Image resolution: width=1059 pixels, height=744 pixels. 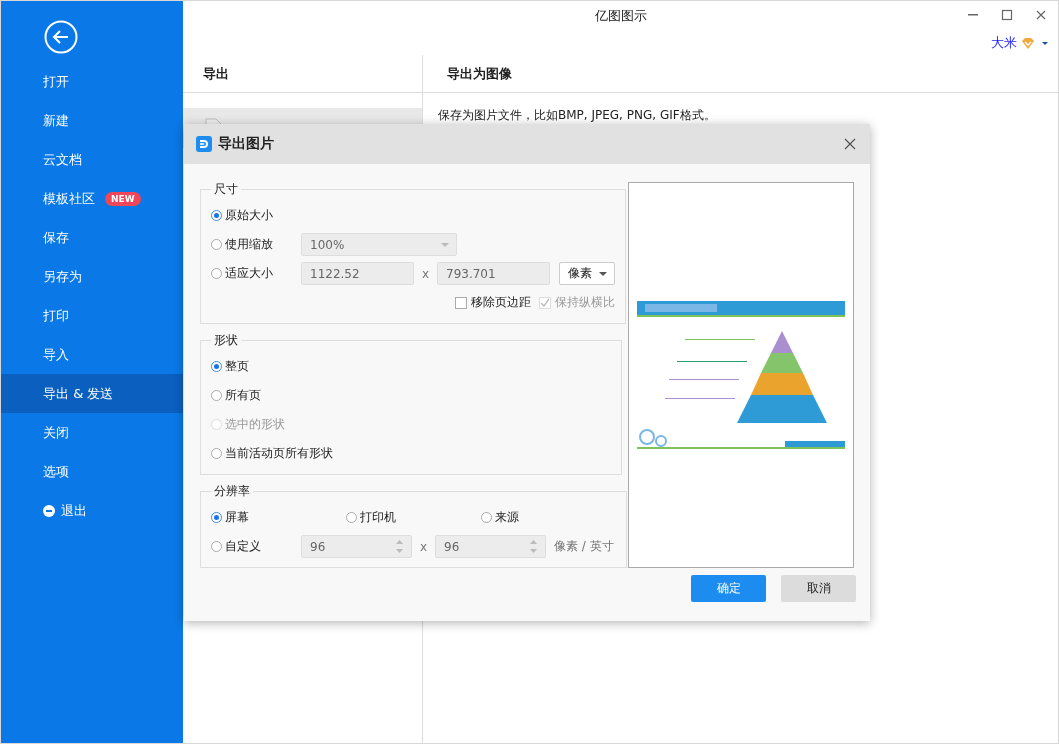 What do you see at coordinates (1004, 43) in the screenshot?
I see `user-name: 大米` at bounding box center [1004, 43].